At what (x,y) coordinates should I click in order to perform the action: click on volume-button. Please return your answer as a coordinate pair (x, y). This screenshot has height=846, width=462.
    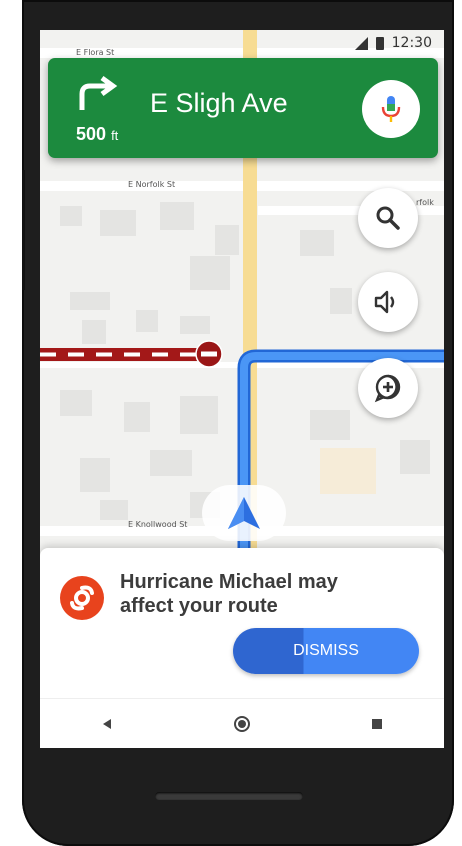
    Looking at the image, I should click on (388, 302).